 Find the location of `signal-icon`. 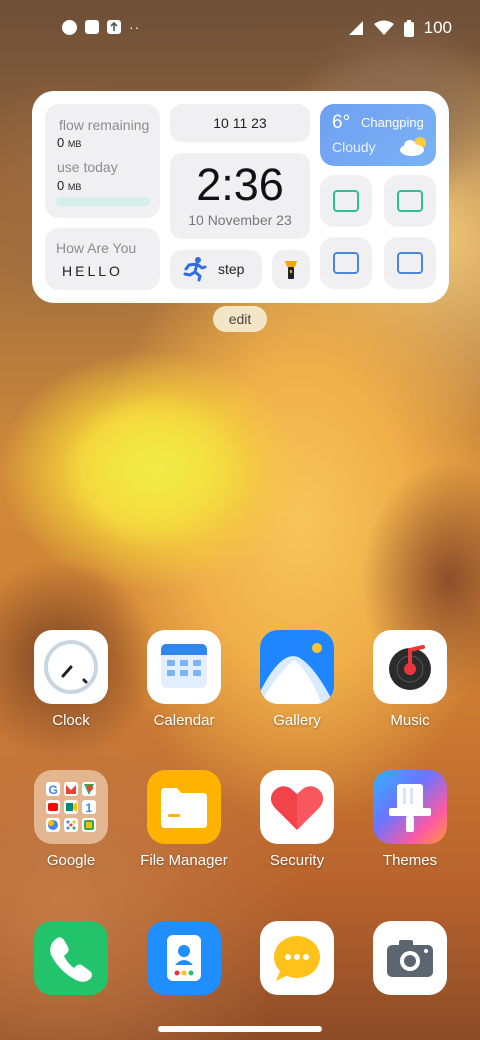

signal-icon is located at coordinates (355, 28).